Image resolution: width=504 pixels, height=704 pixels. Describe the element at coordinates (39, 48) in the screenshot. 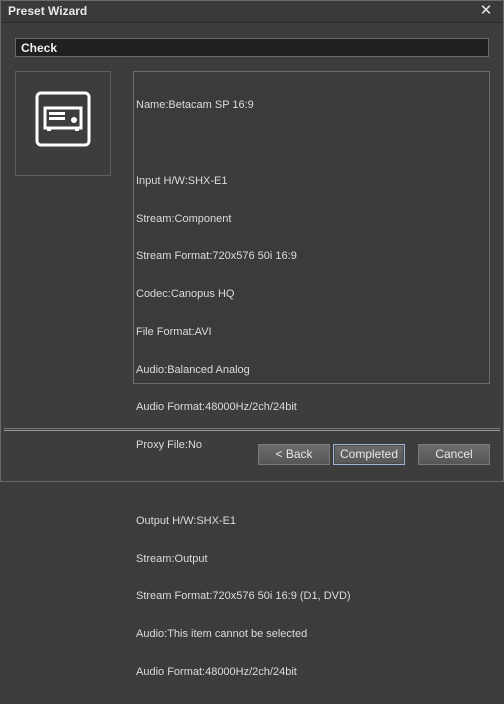

I see `section-label: Check` at that location.